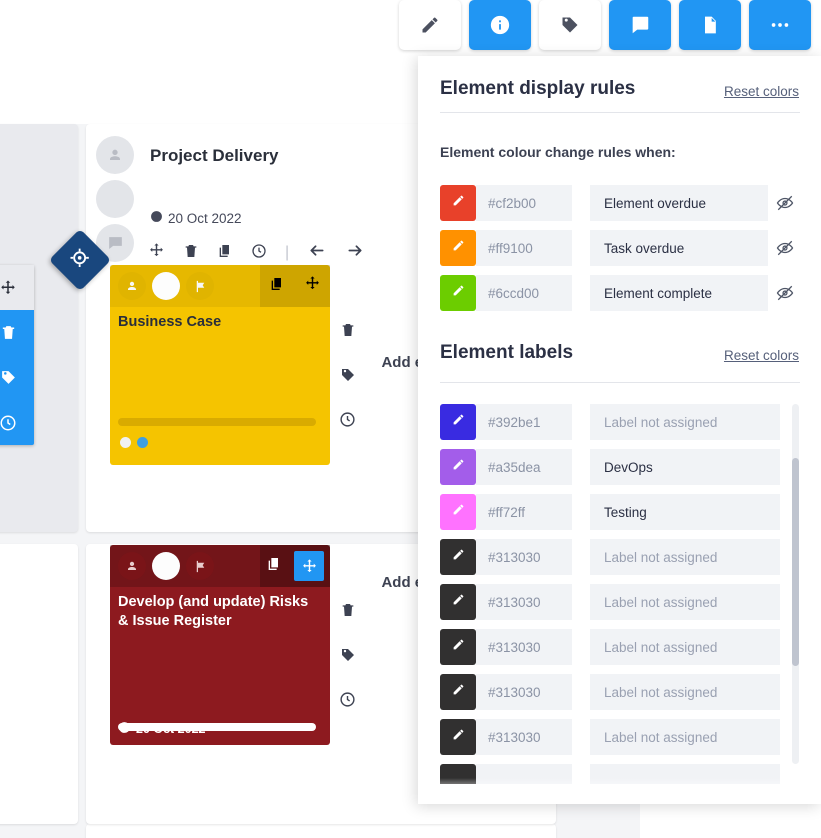  I want to click on element-label-row: #ff72ff Testing, so click(610, 512).